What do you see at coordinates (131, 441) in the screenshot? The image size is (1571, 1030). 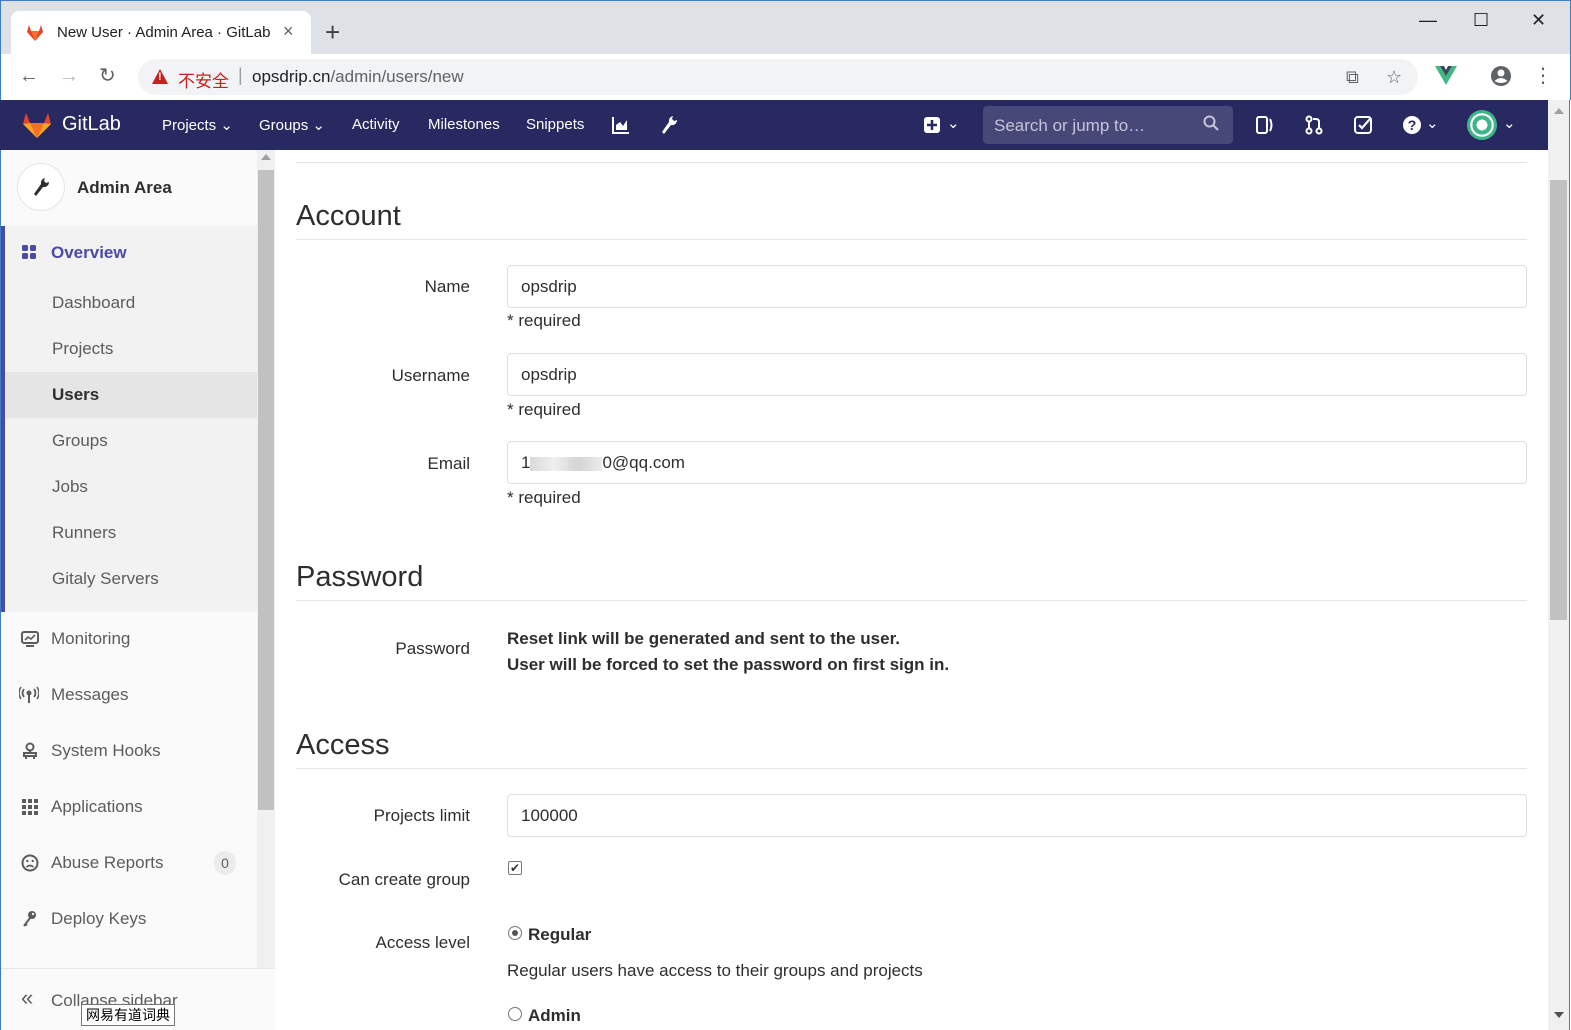 I see `sidebar-item-groups: Groups` at bounding box center [131, 441].